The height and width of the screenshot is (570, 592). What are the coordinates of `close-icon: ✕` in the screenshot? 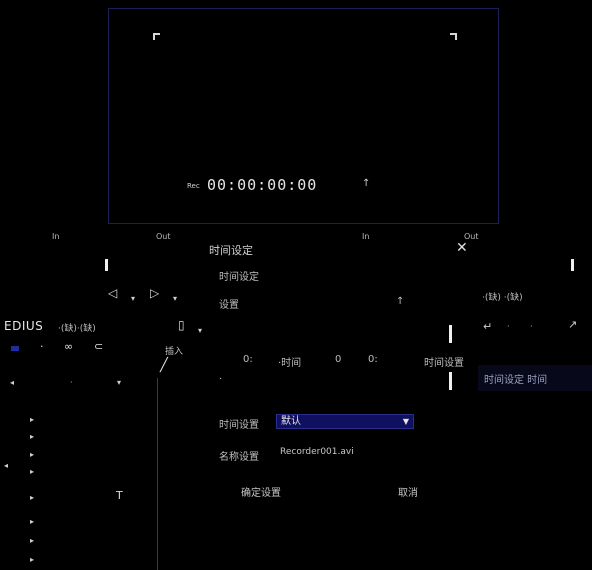 It's located at (462, 248).